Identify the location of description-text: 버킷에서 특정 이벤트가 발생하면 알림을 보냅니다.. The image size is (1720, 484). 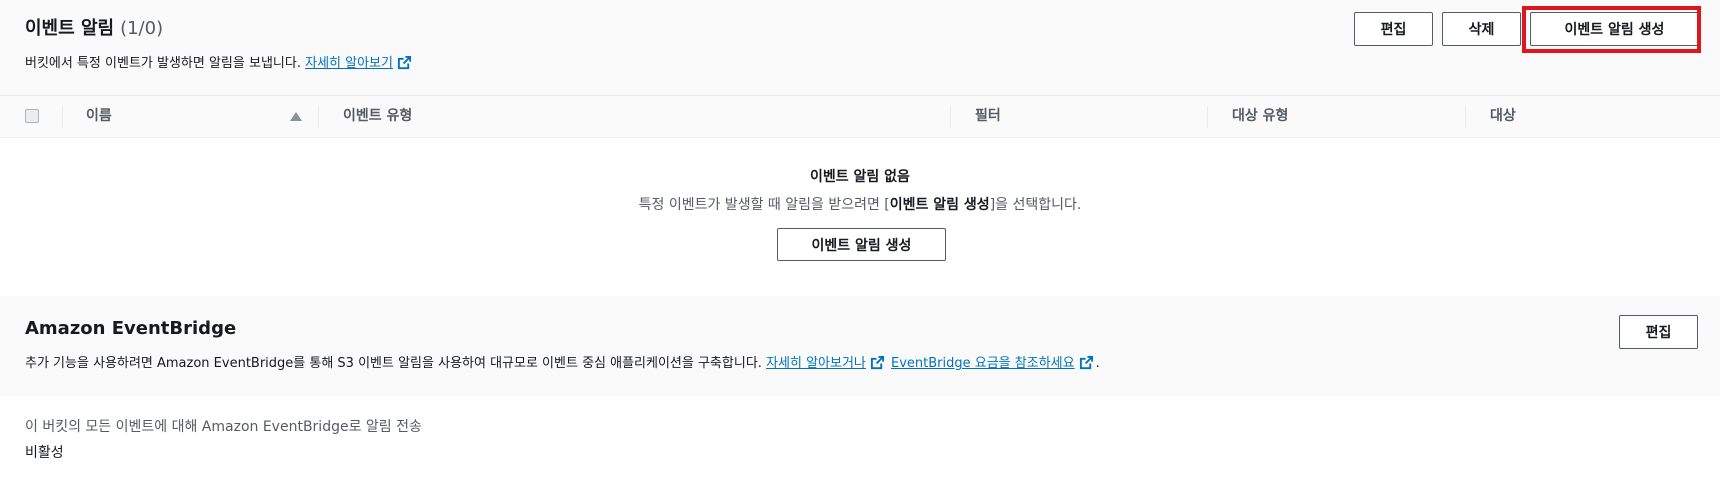
(163, 63).